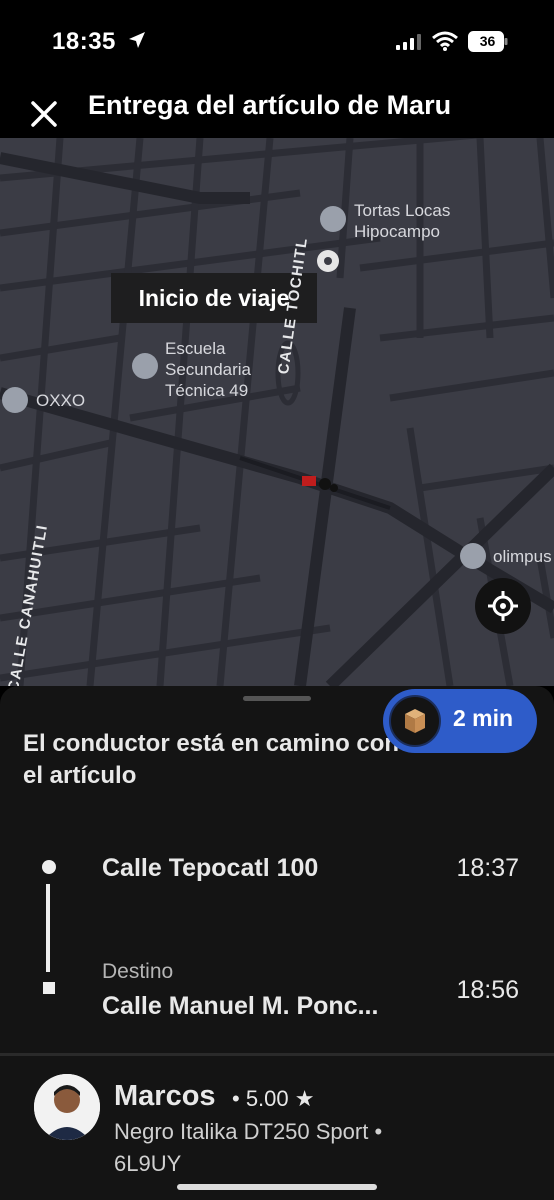 Image resolution: width=554 pixels, height=1200 pixels. I want to click on eta-badge: 2 min, so click(460, 721).